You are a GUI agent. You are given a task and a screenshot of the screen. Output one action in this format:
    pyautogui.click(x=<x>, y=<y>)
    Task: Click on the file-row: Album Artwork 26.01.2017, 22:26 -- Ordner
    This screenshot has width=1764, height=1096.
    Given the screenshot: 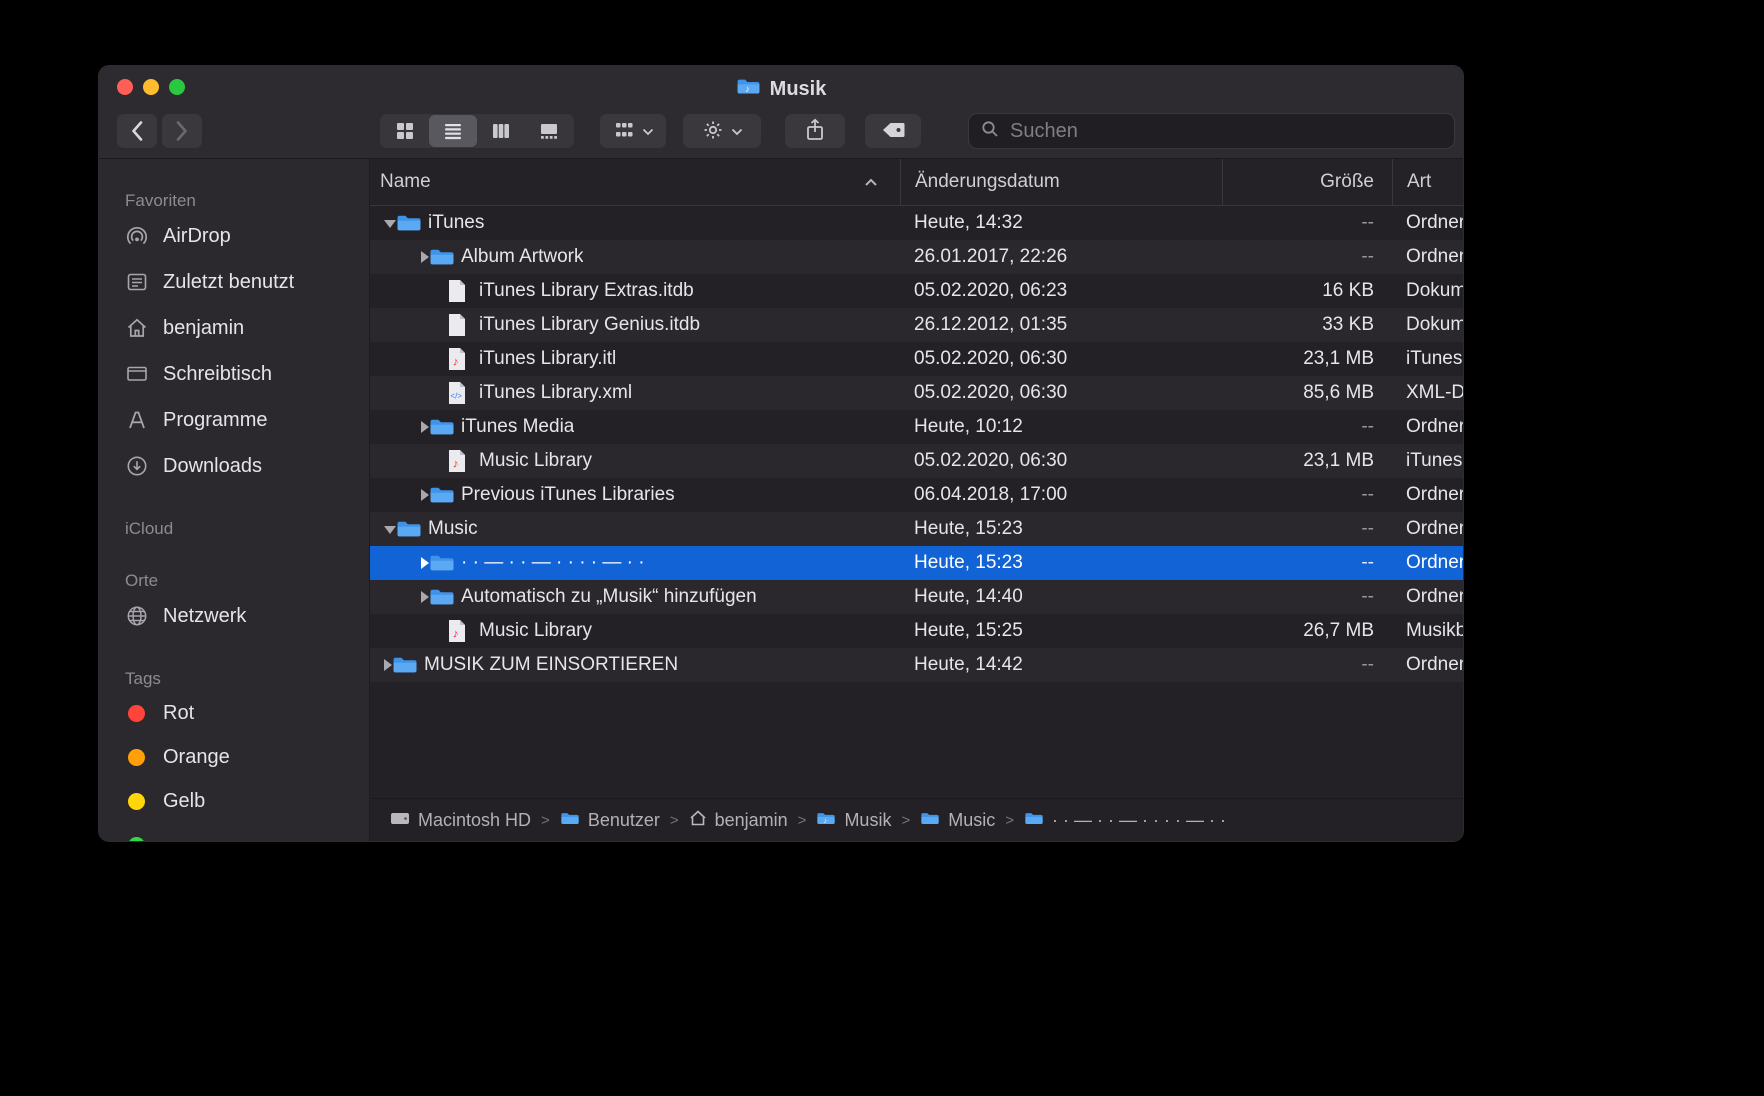 What is the action you would take?
    pyautogui.click(x=916, y=257)
    